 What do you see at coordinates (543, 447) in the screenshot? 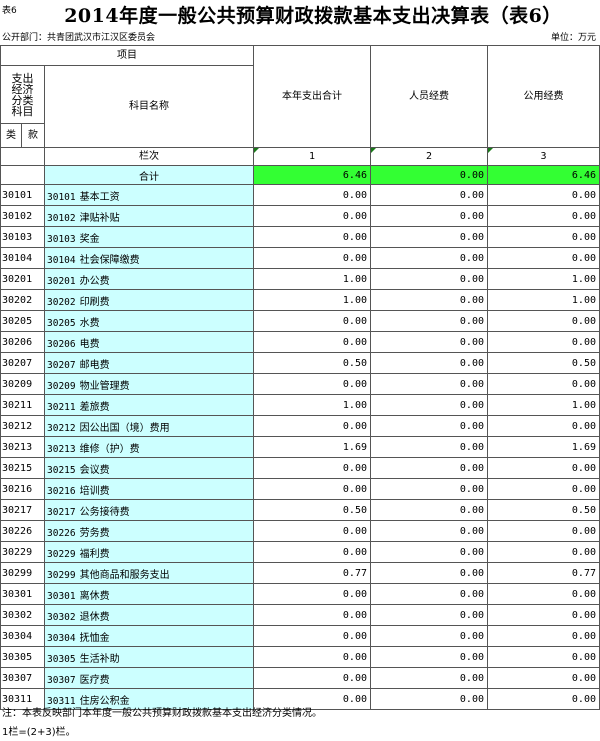
I see `public-value-cell: 1.69` at bounding box center [543, 447].